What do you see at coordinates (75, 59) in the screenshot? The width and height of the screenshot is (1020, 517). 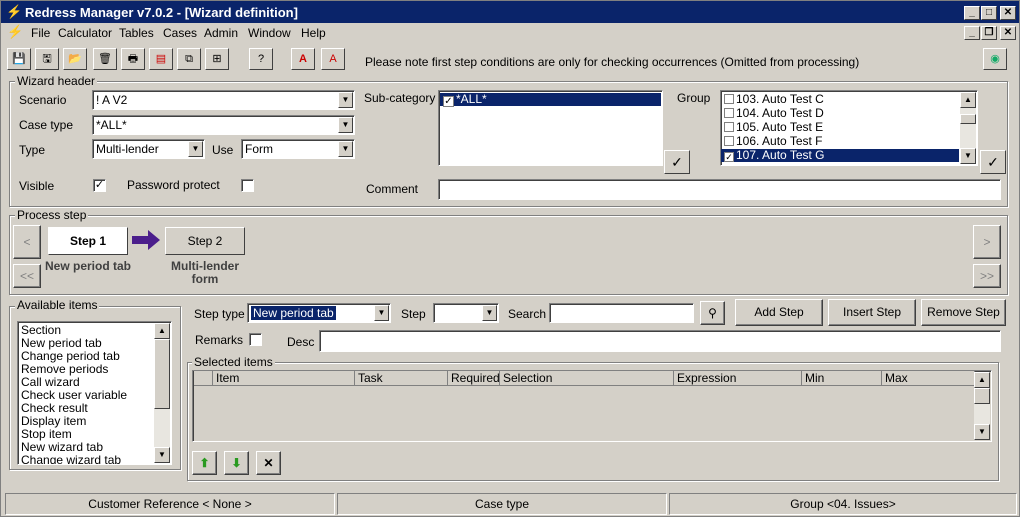 I see `open-folder-icon: 📂` at bounding box center [75, 59].